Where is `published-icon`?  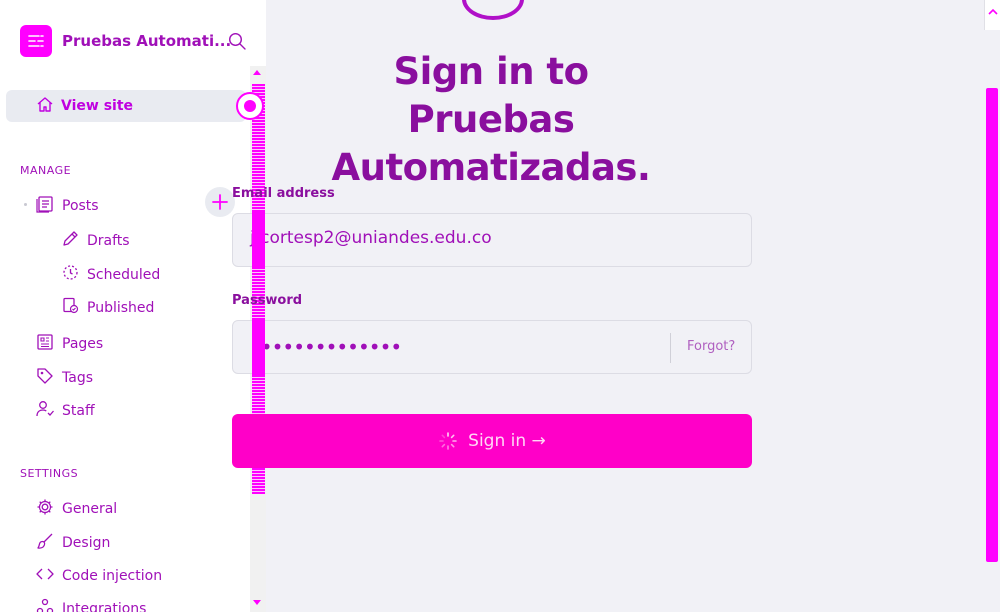 published-icon is located at coordinates (74, 307).